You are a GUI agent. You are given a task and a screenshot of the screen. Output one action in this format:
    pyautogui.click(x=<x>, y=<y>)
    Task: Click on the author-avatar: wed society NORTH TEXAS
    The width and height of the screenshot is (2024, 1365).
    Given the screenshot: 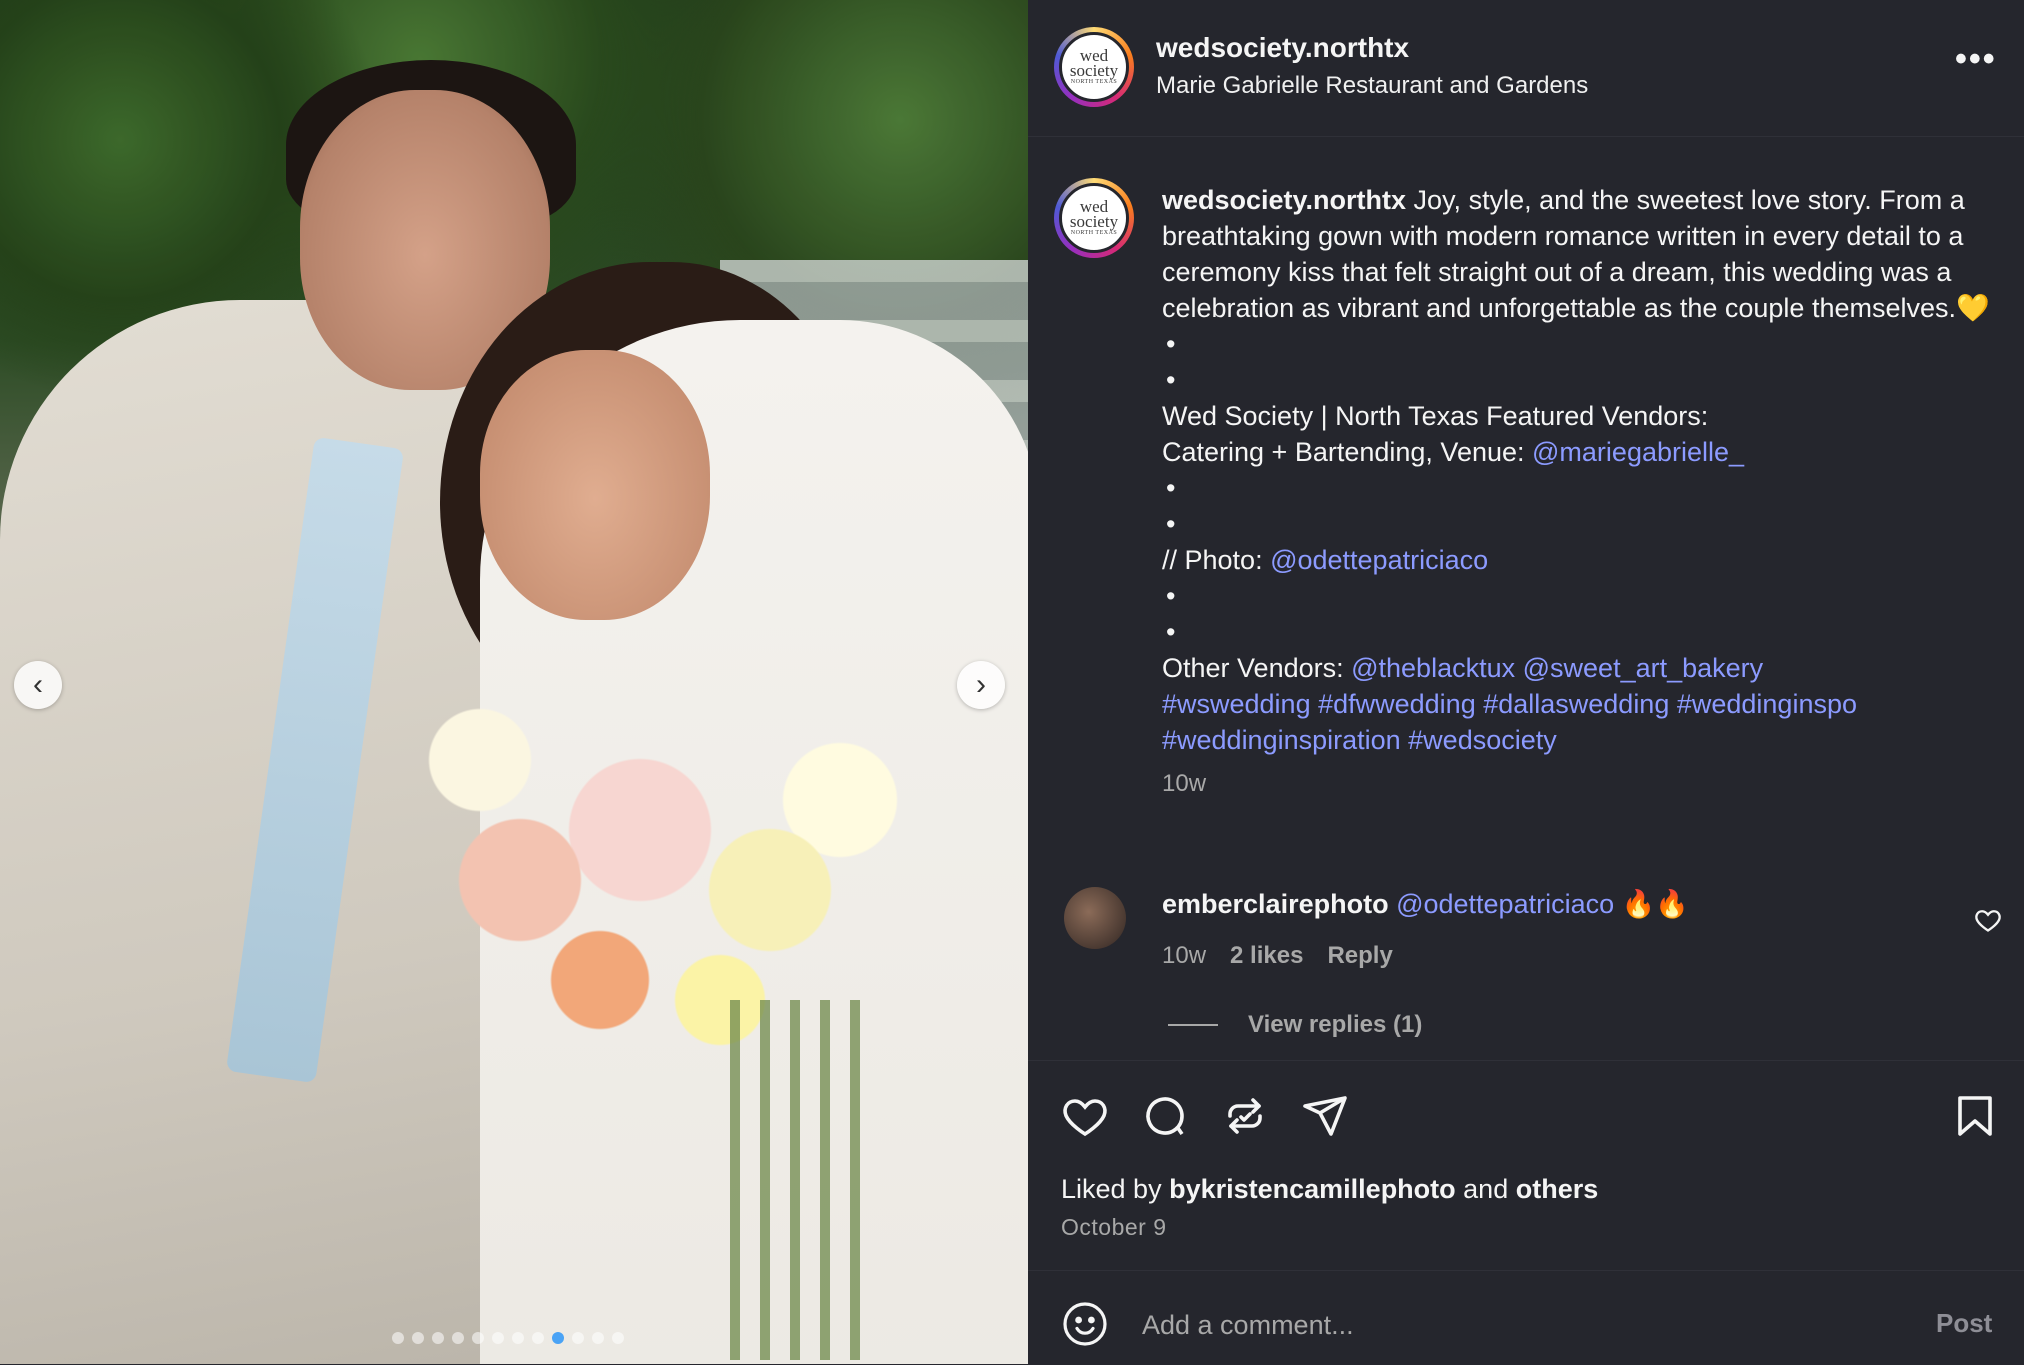 What is the action you would take?
    pyautogui.click(x=1094, y=67)
    